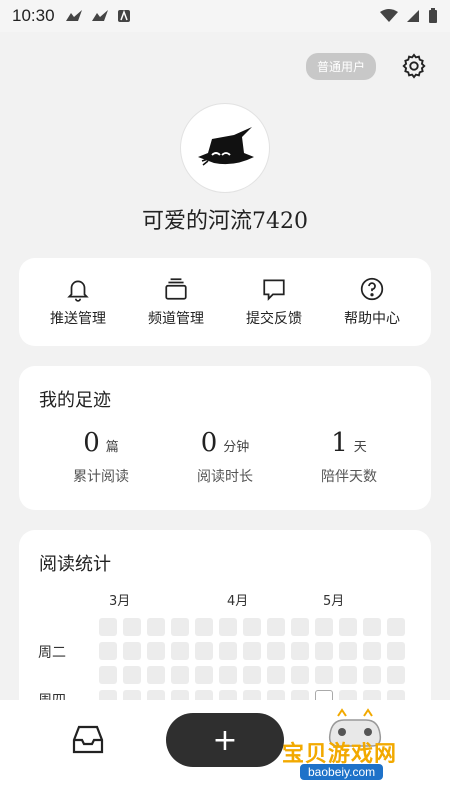 The height and width of the screenshot is (800, 450). I want to click on status-bar: 10:30, so click(225, 16).